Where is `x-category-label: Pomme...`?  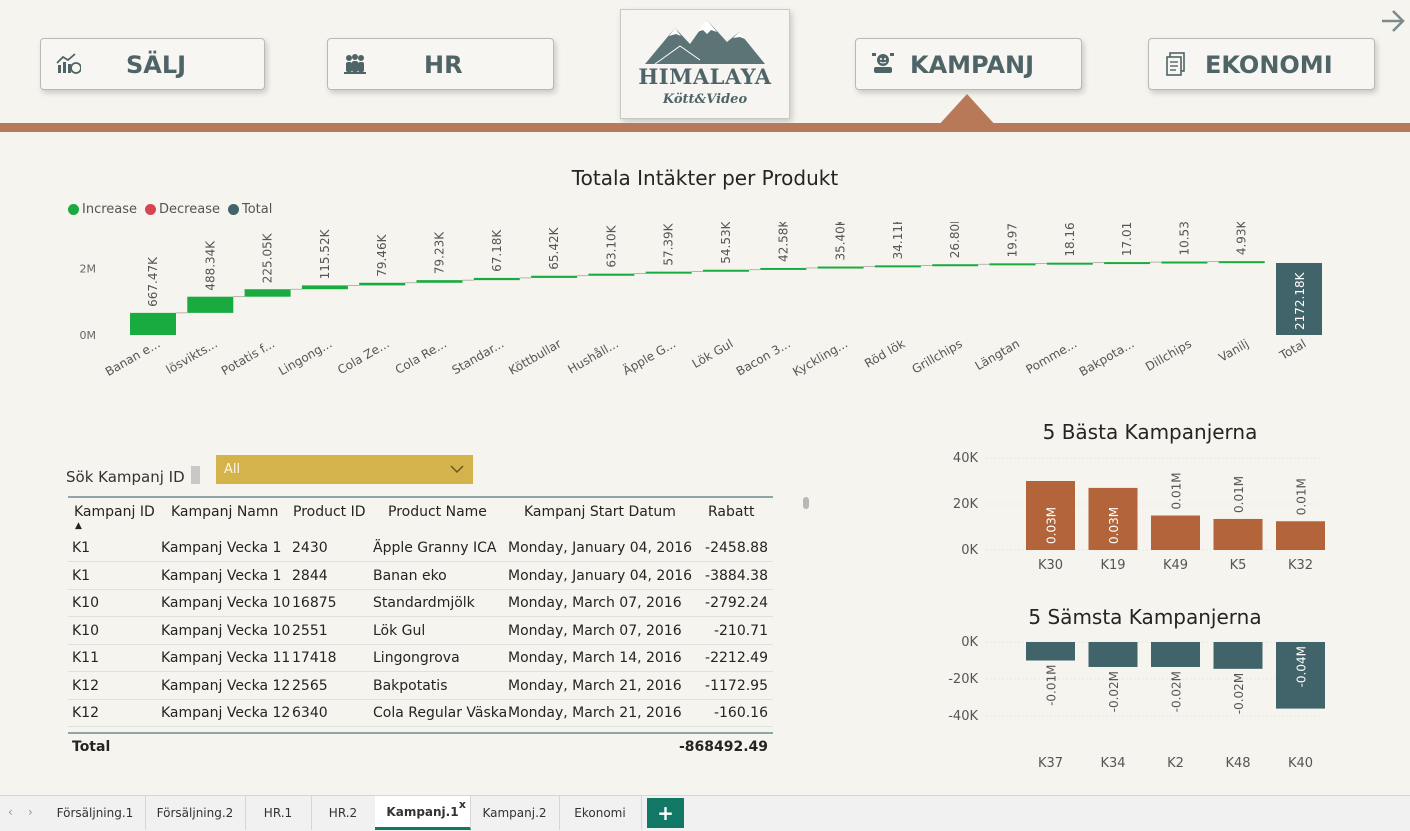
x-category-label: Pomme... is located at coordinates (1051, 356).